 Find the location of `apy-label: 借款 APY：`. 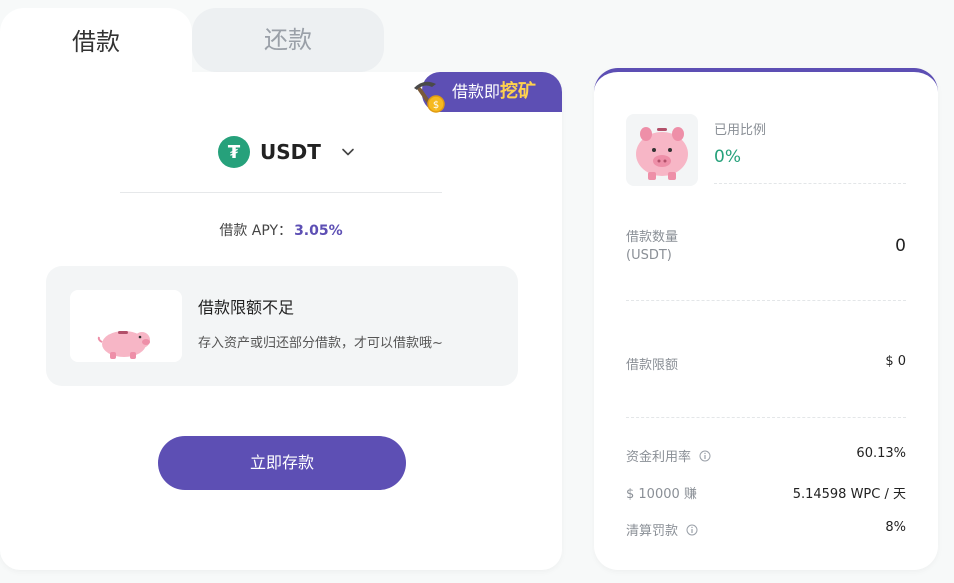

apy-label: 借款 APY： is located at coordinates (256, 231).